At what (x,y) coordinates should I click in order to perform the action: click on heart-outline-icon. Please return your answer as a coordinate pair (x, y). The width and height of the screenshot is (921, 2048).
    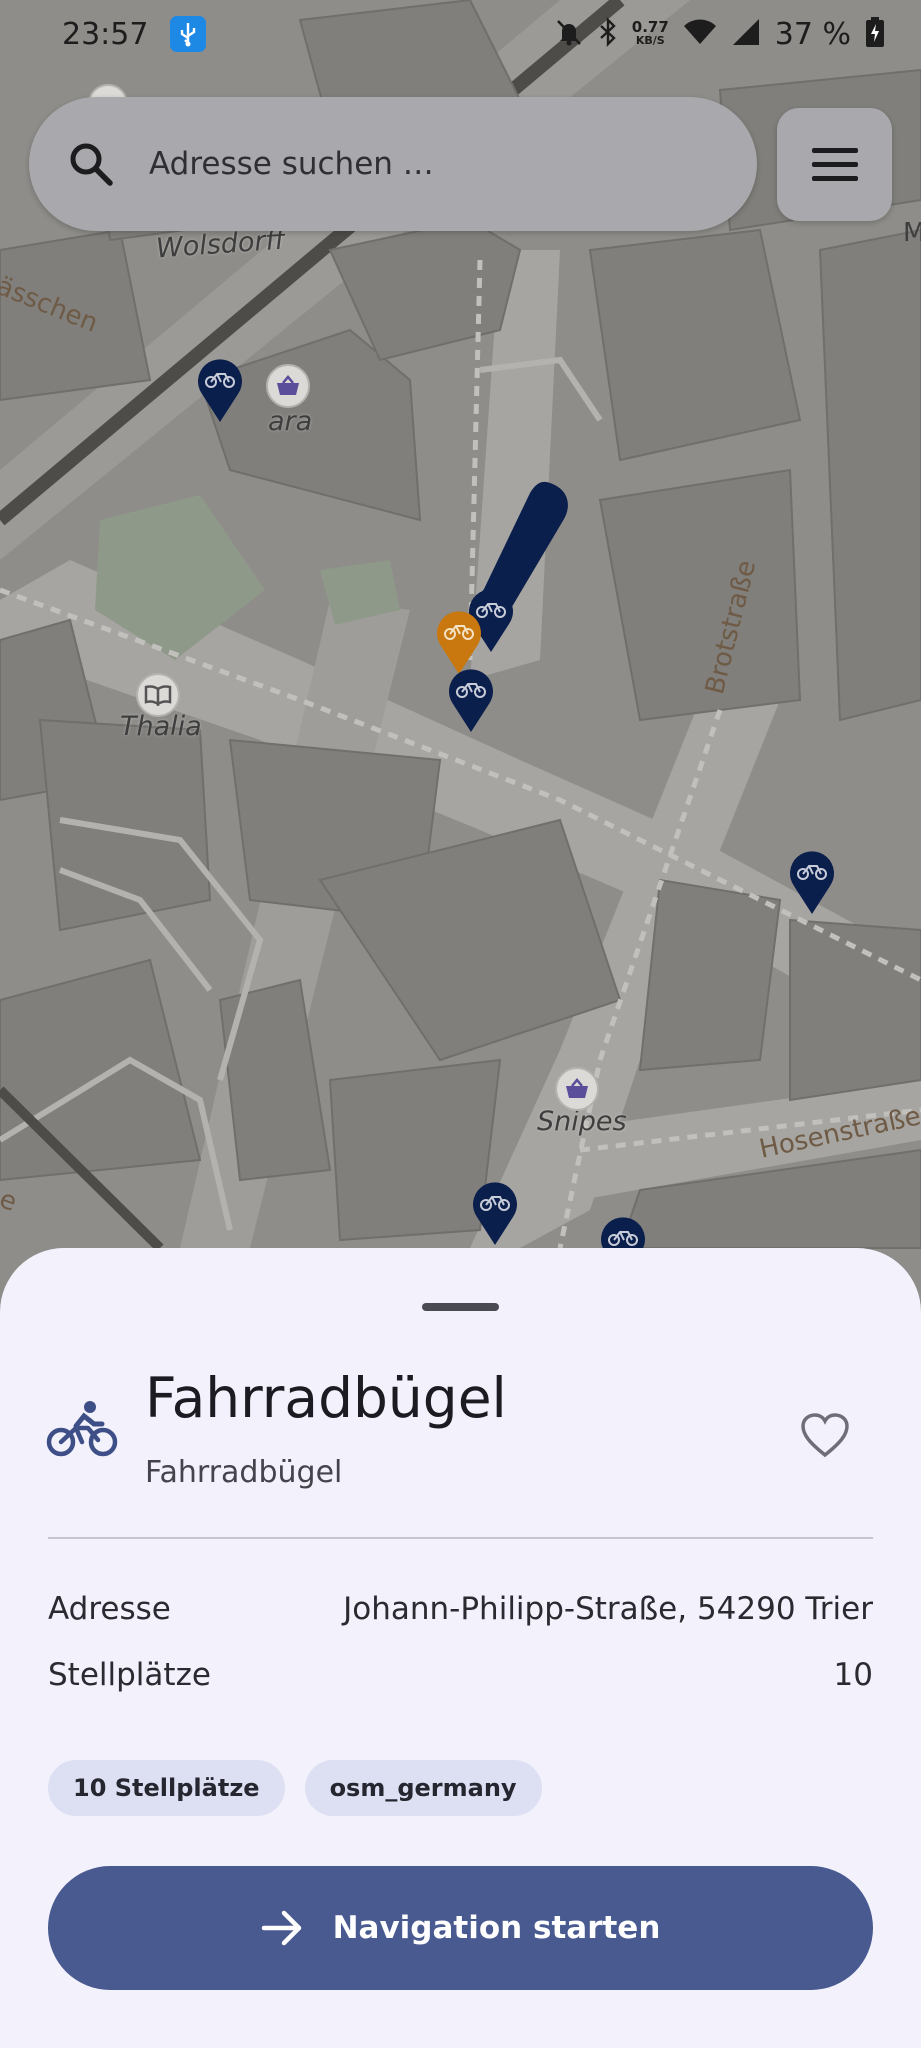
    Looking at the image, I should click on (825, 1435).